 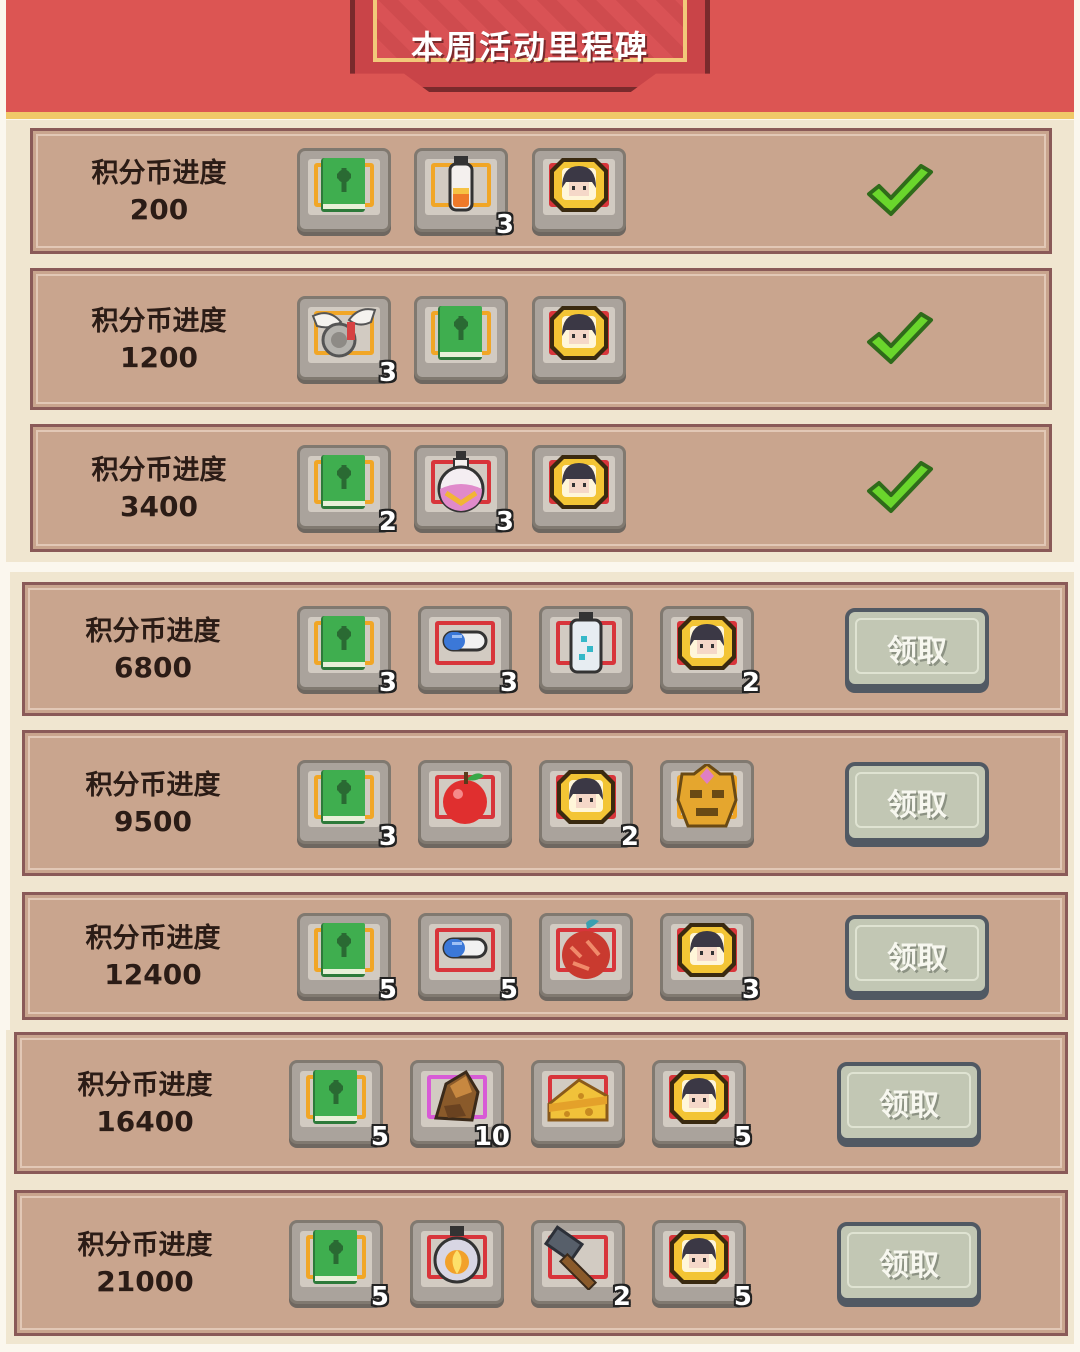 I want to click on milestone-label: 积分币进度 1200, so click(x=159, y=340).